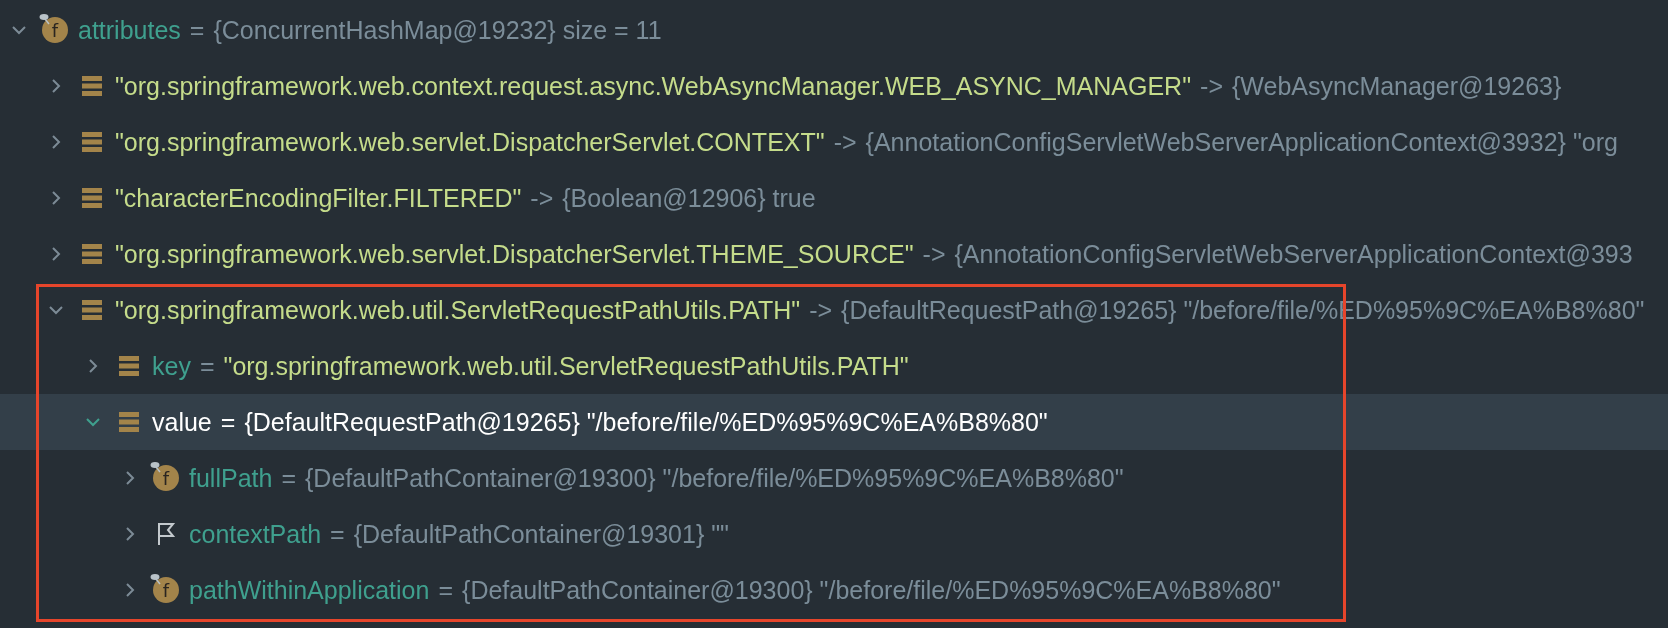 This screenshot has height=628, width=1668. What do you see at coordinates (309, 590) in the screenshot?
I see `variable-name: pathWithinApplication` at bounding box center [309, 590].